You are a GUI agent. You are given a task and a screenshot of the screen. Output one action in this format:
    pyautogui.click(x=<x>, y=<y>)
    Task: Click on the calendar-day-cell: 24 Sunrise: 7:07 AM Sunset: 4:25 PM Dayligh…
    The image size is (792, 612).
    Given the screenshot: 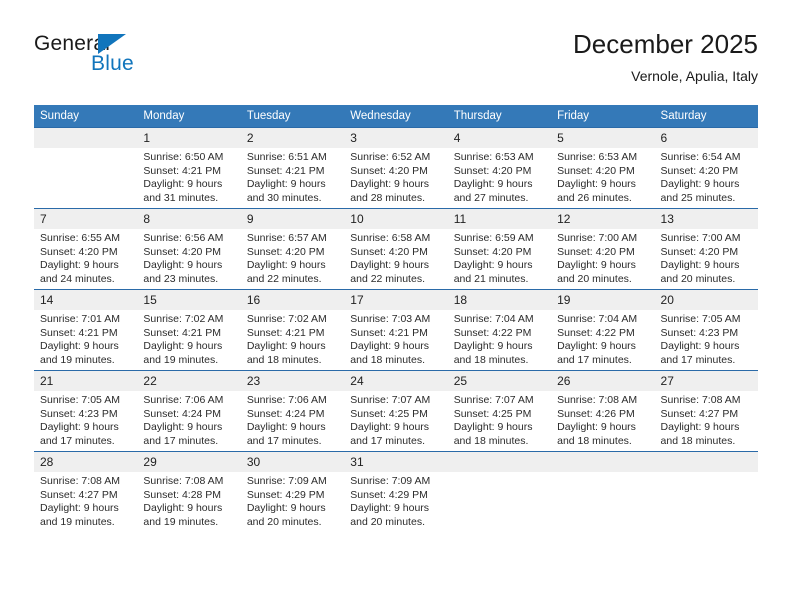 What is the action you would take?
    pyautogui.click(x=396, y=411)
    